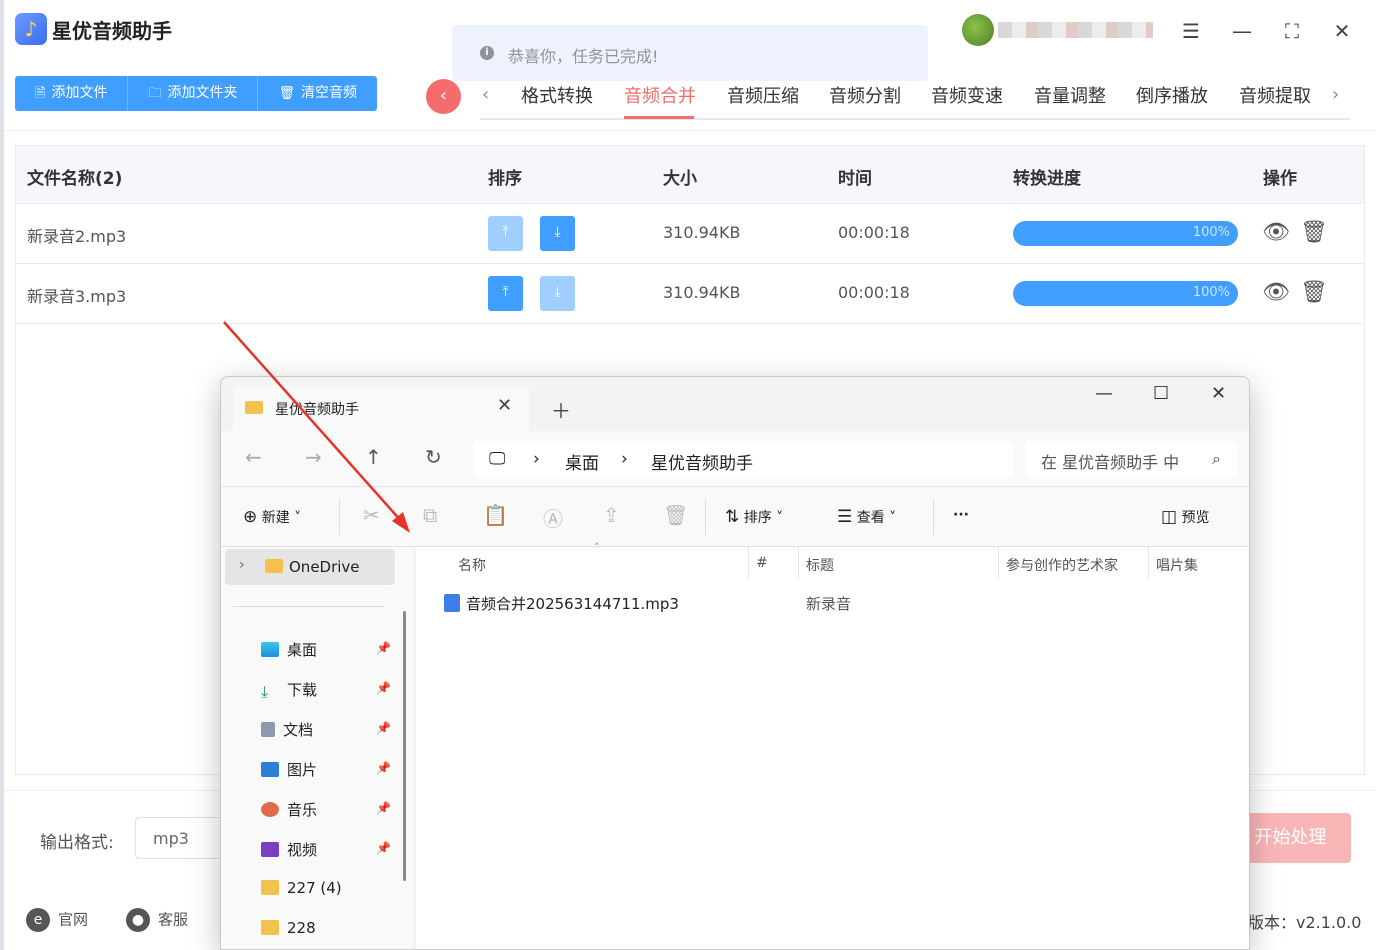 This screenshot has height=950, width=1376. I want to click on explorer-minimize-icon: —, so click(1104, 393).